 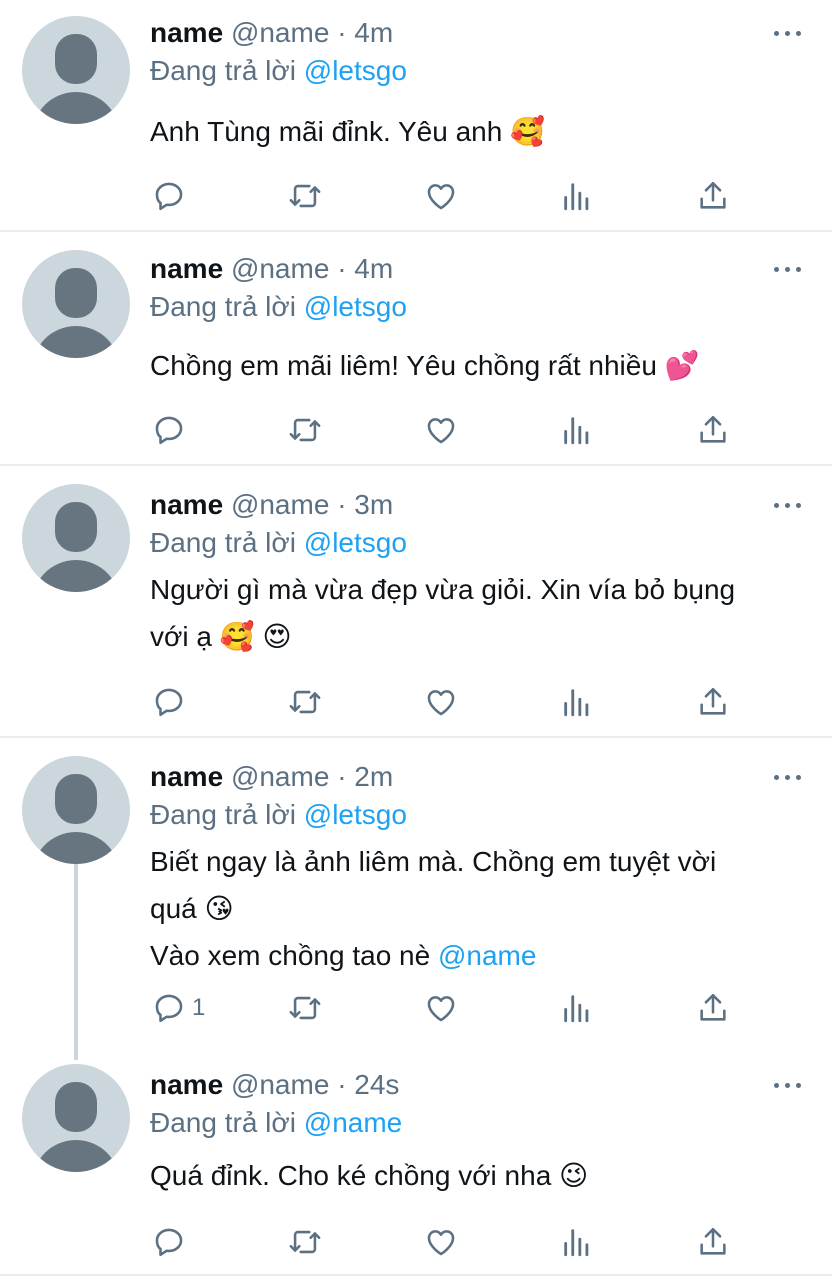 What do you see at coordinates (192, 908) in the screenshot?
I see `tweet-text-line: quá 😘` at bounding box center [192, 908].